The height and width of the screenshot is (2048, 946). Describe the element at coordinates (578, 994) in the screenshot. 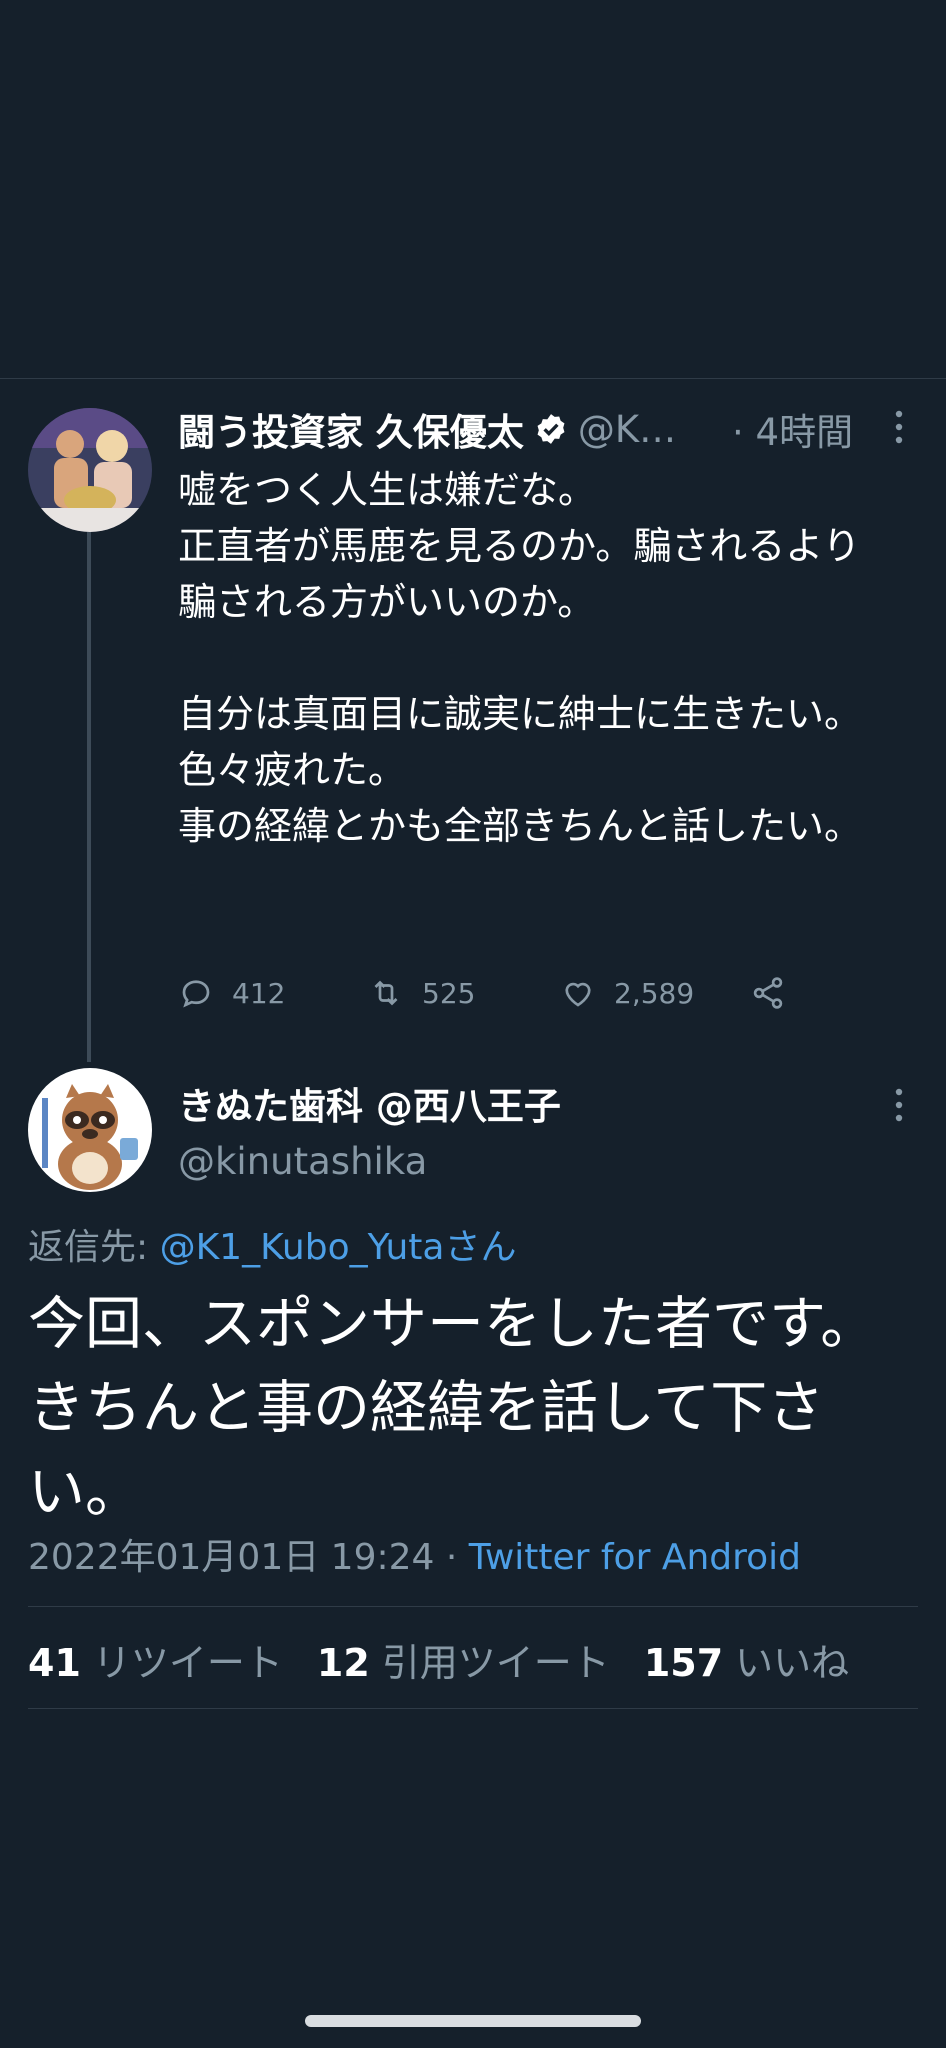

I see `heart-icon` at that location.